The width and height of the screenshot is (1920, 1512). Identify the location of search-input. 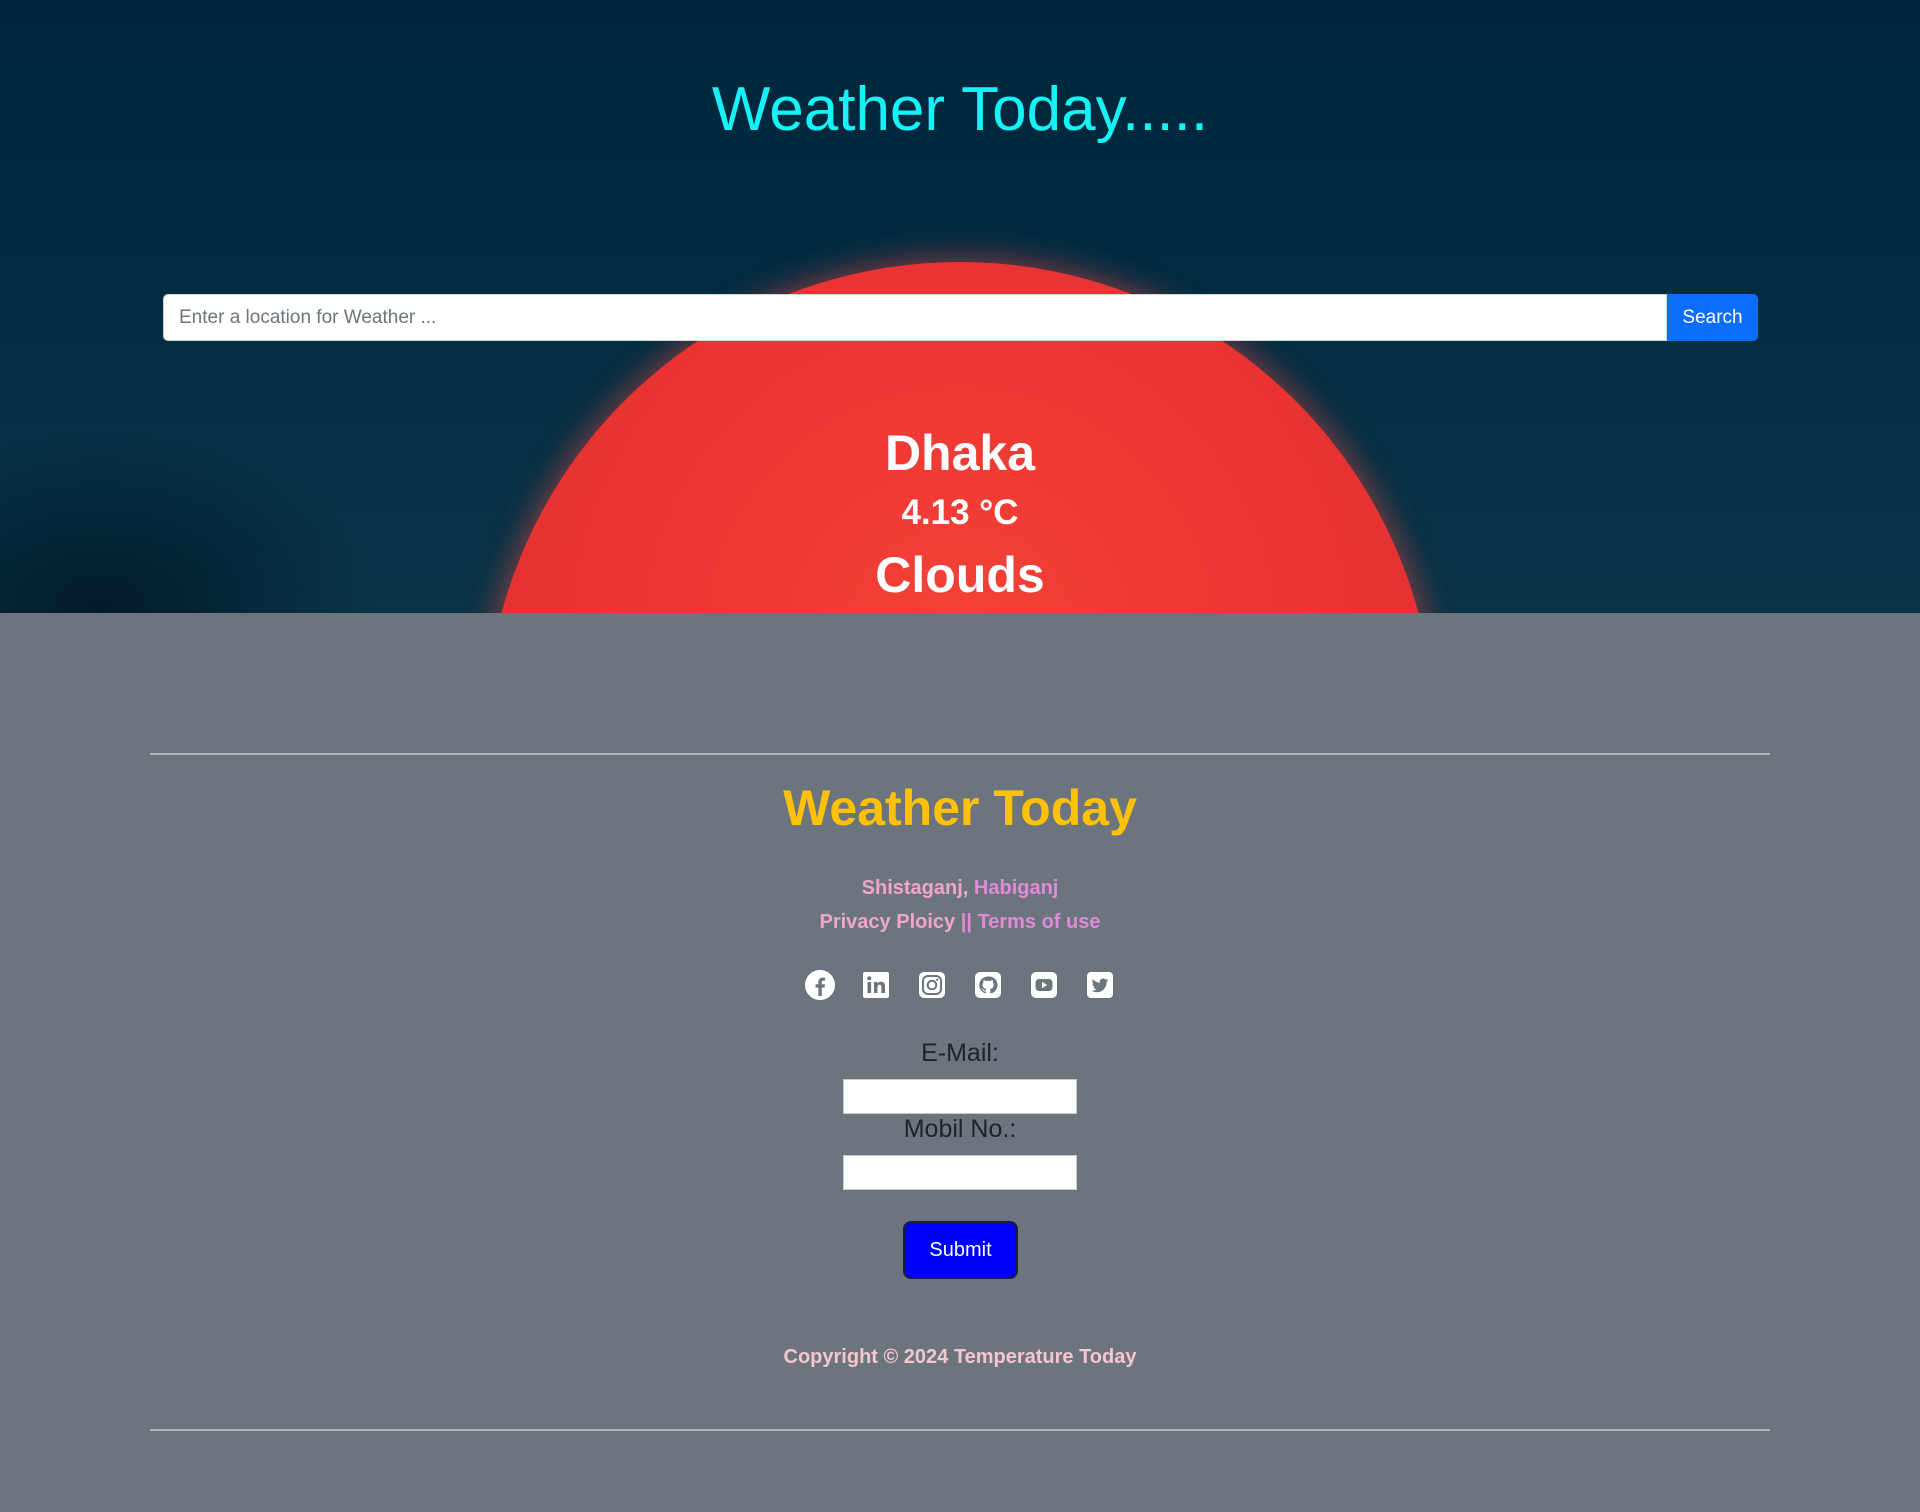
(915, 317).